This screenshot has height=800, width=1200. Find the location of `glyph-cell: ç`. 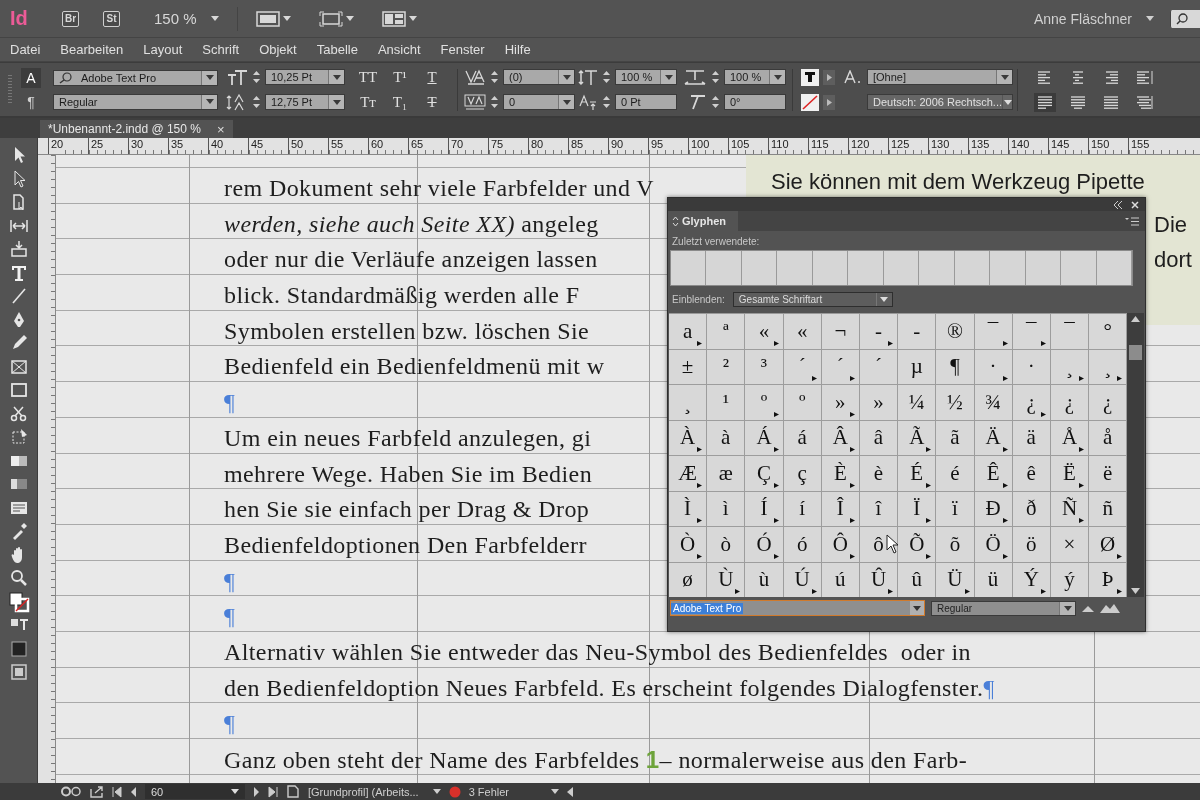

glyph-cell: ç is located at coordinates (802, 474).